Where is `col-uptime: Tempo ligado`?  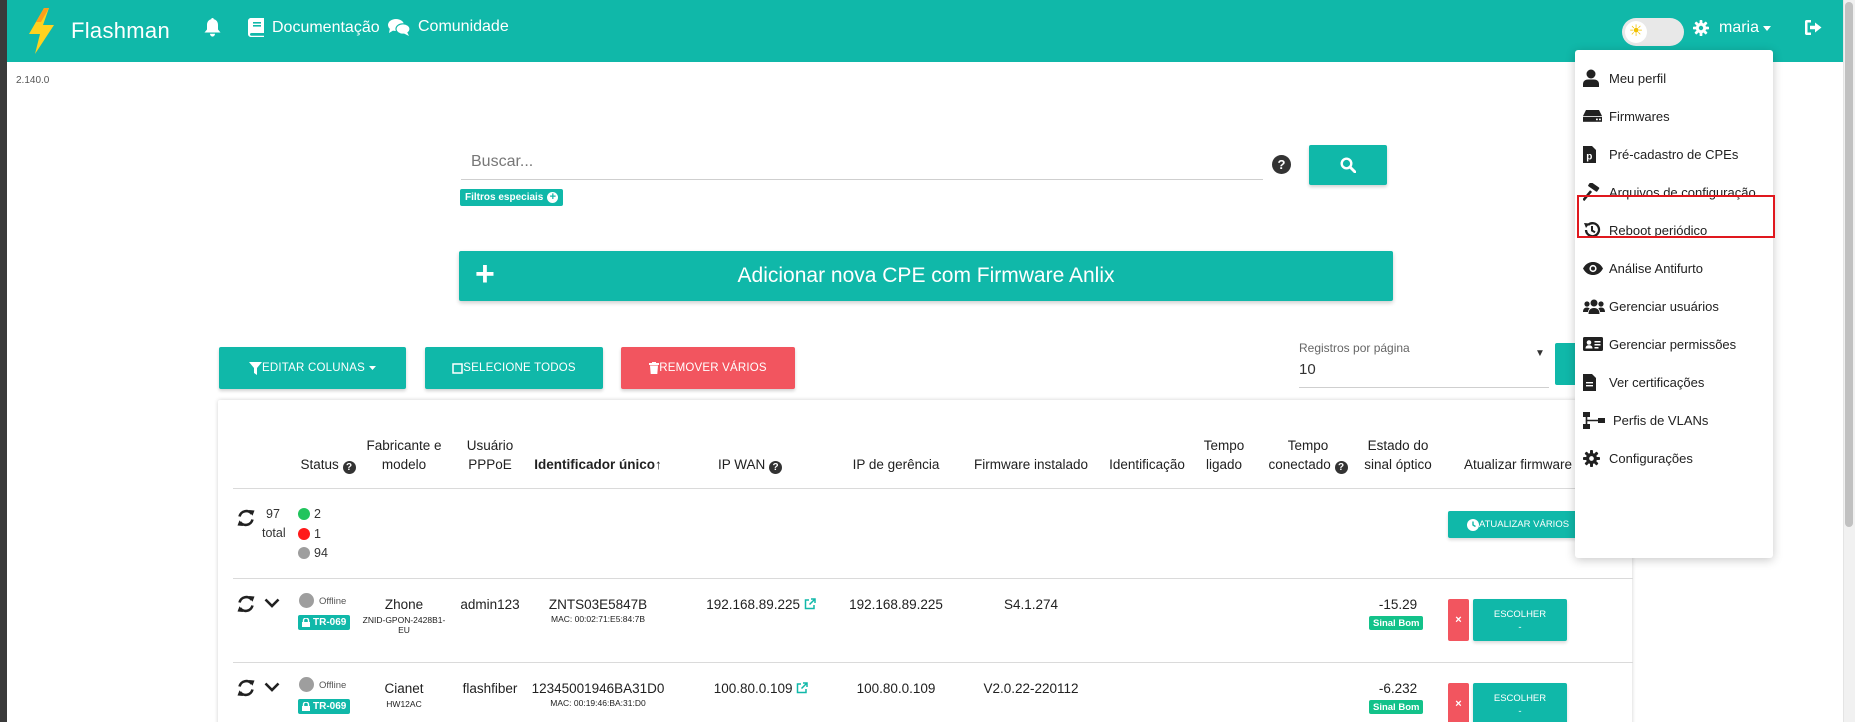 col-uptime: Tempo ligado is located at coordinates (1224, 455).